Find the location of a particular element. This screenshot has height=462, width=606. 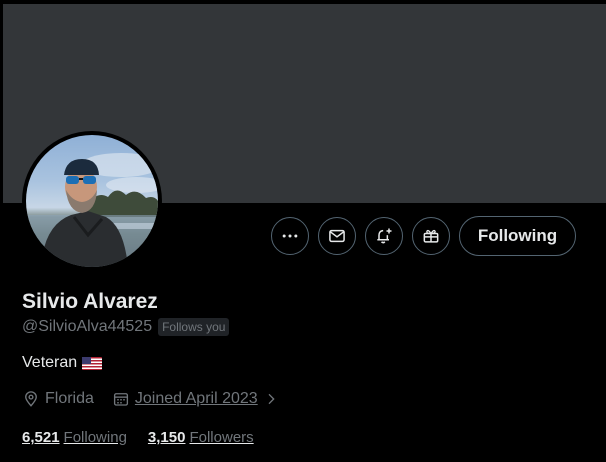

profile-meta: Florida Joined April 2023 is located at coordinates (150, 399).